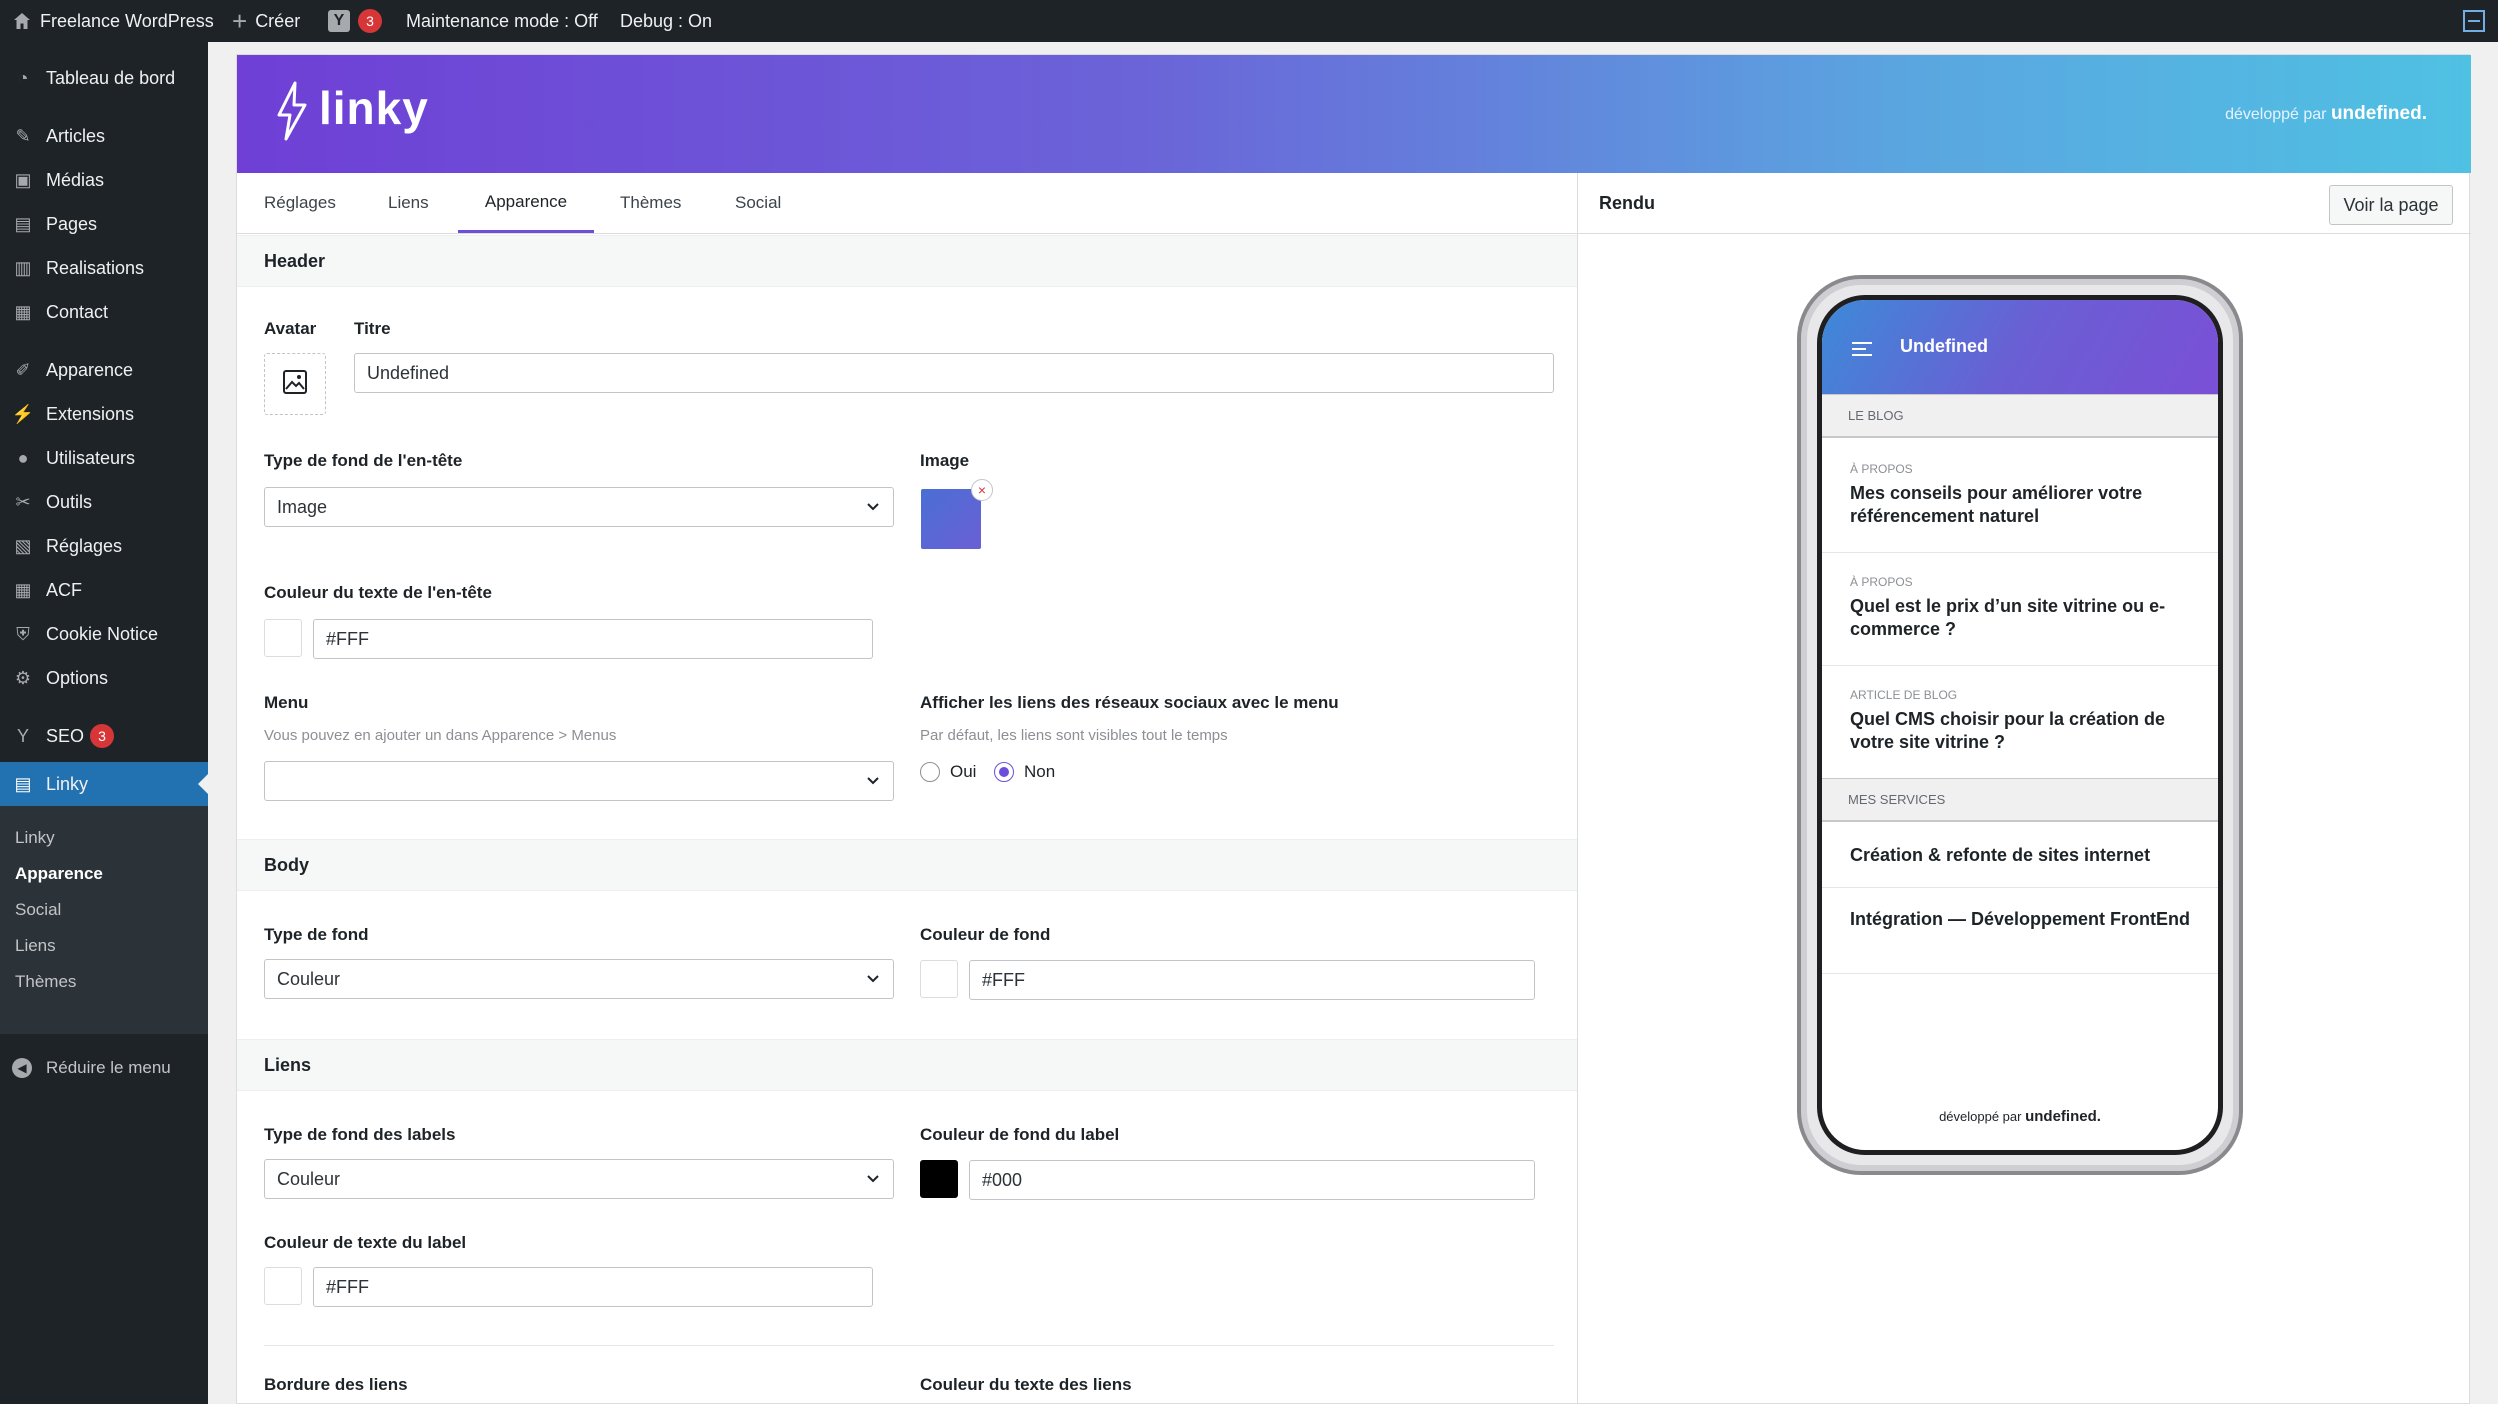 This screenshot has width=2498, height=1404. I want to click on preview-link-item: Création & refonte de sites internet, so click(2020, 856).